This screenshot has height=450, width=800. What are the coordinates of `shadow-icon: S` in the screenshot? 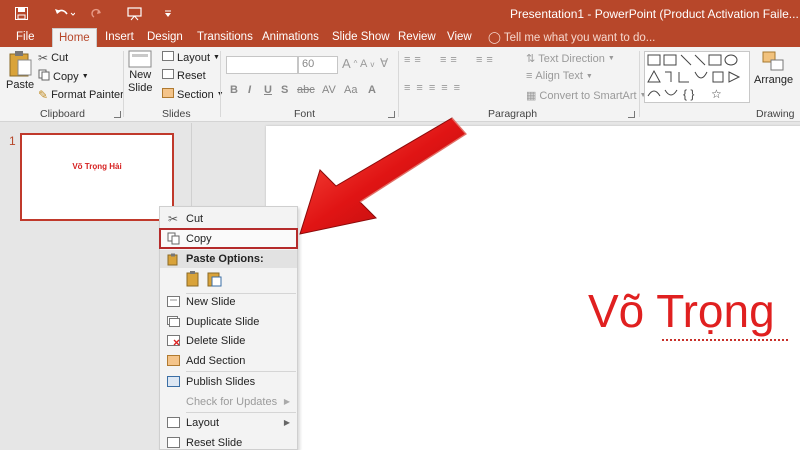 It's located at (284, 90).